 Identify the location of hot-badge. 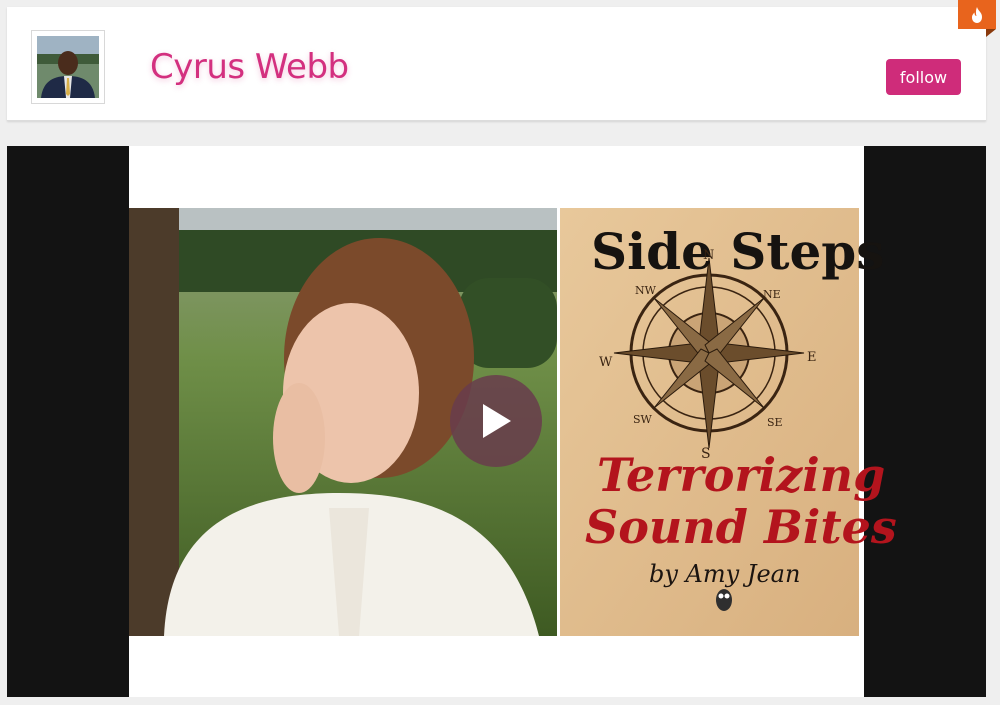
(977, 14).